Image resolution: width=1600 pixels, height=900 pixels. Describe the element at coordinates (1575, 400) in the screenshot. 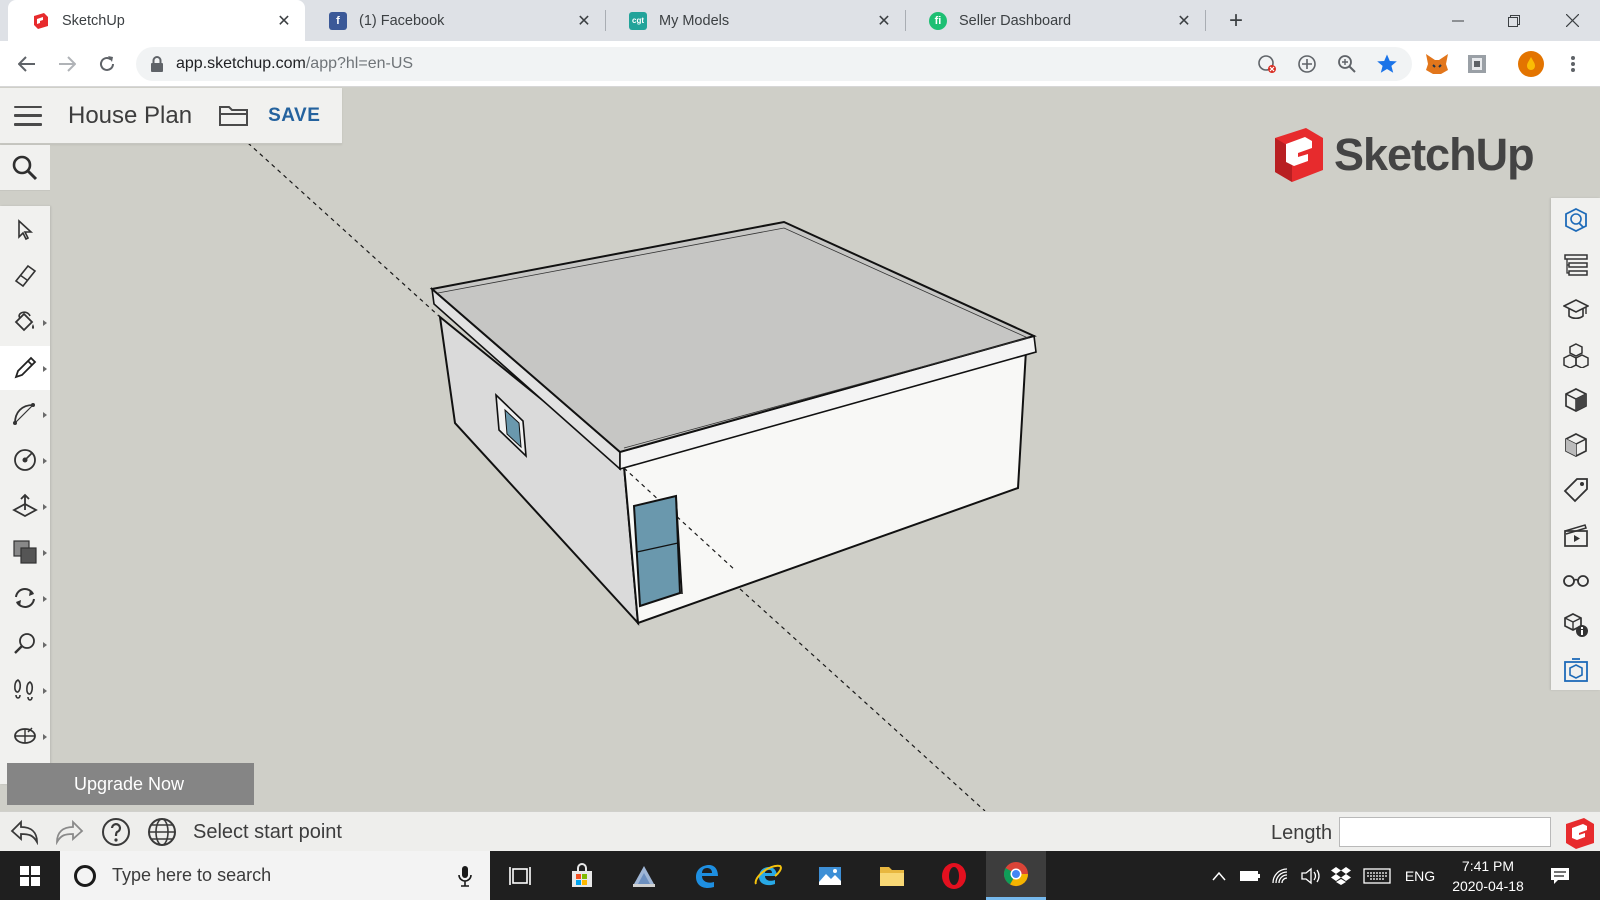

I see `materials-panel-button` at that location.